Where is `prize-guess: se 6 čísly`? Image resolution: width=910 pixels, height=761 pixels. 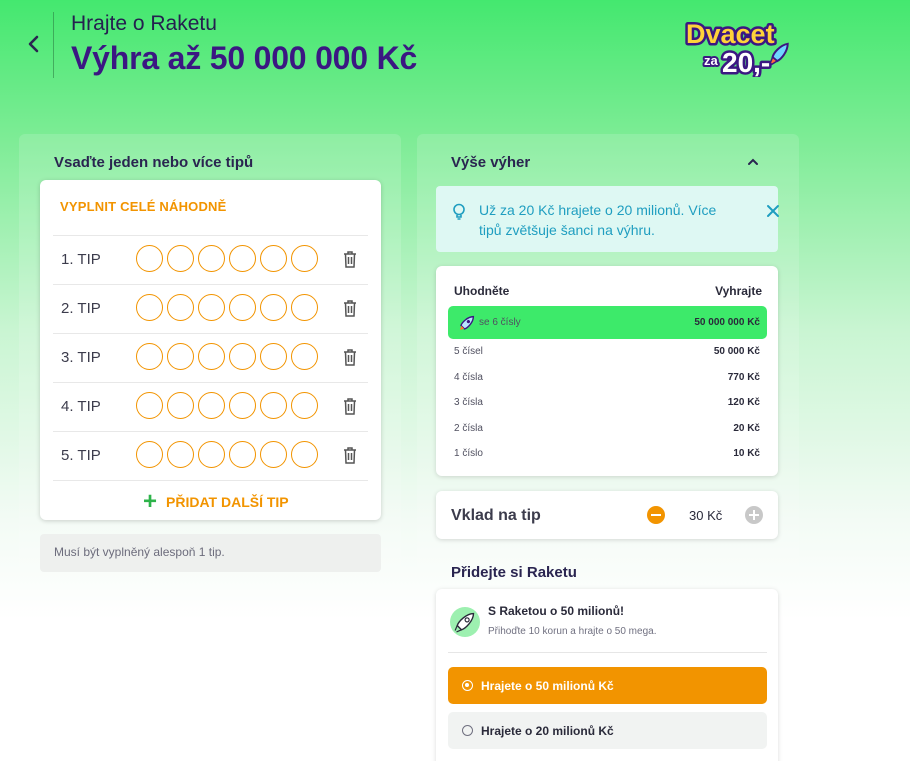
prize-guess: se 6 čísly is located at coordinates (500, 322).